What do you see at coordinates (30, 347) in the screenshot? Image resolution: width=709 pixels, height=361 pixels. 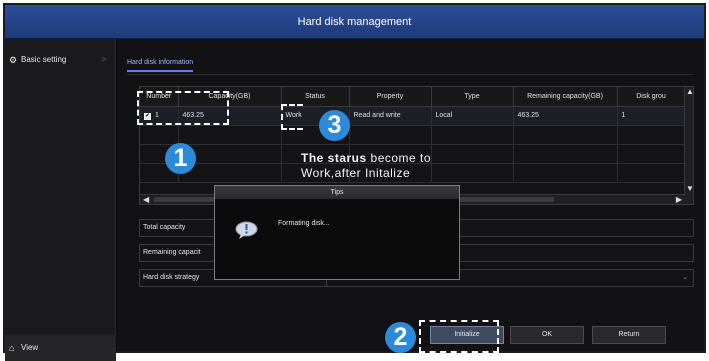 I see `sidebar-item-label: View` at bounding box center [30, 347].